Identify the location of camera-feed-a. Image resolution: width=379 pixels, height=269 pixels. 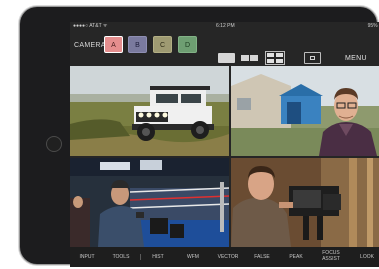
(149, 111).